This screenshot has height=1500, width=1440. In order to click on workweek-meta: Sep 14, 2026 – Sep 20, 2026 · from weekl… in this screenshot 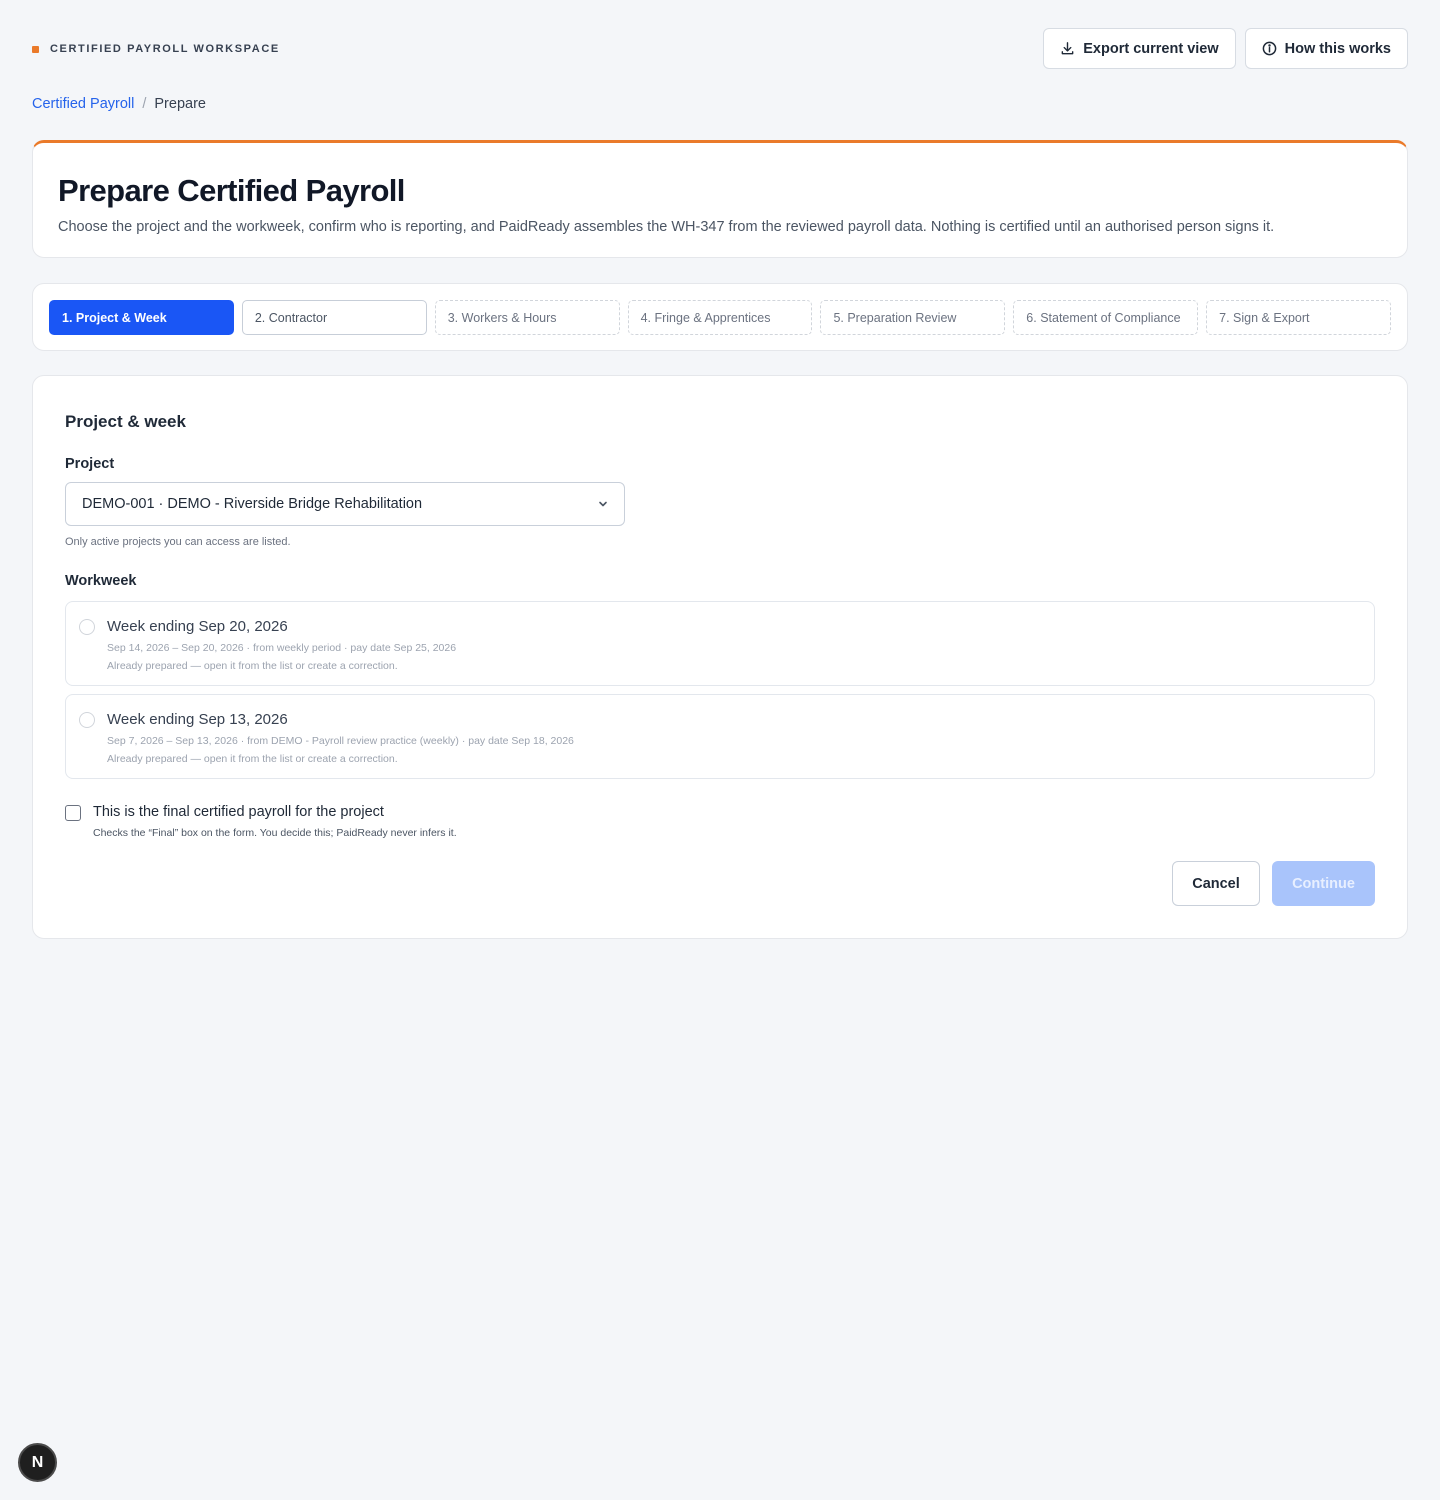, I will do `click(282, 648)`.